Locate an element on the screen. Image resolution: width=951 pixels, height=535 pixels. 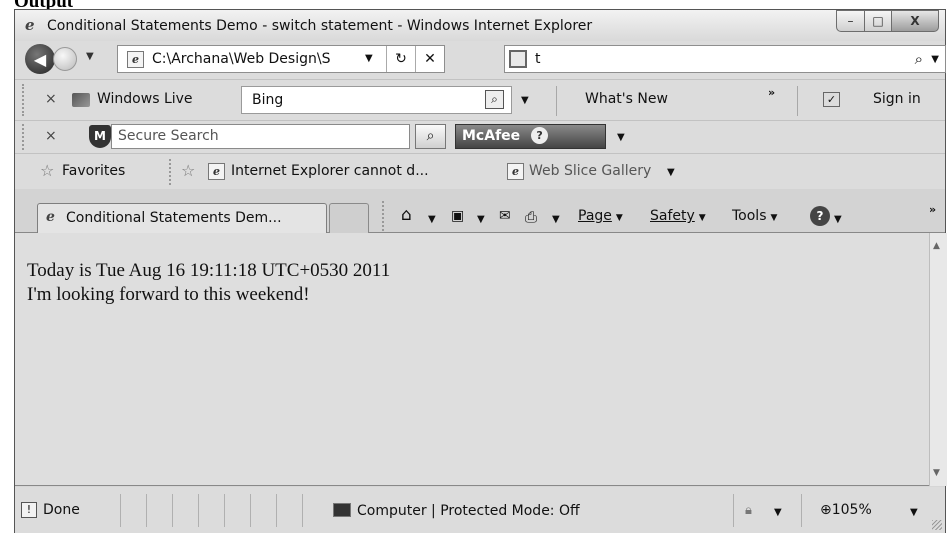
search-options-dropdown-icon: ▼ is located at coordinates (935, 59).